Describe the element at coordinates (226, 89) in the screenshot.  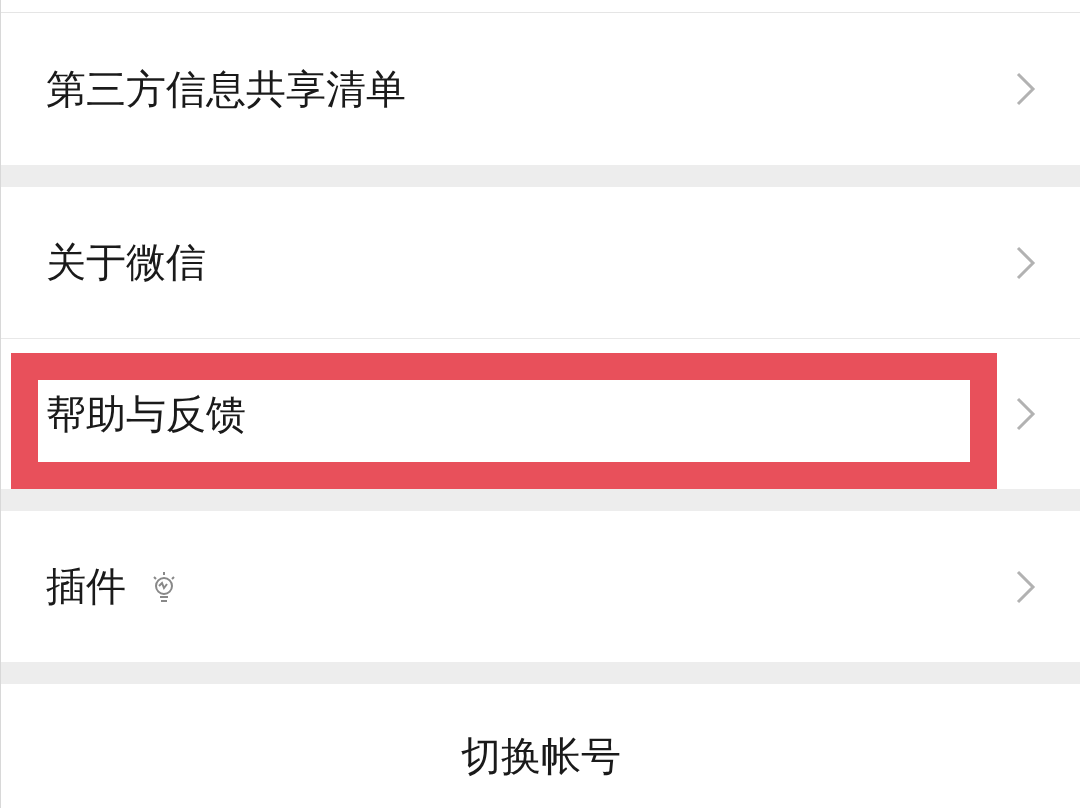
I see `item-label: 第三方信息共享清单` at that location.